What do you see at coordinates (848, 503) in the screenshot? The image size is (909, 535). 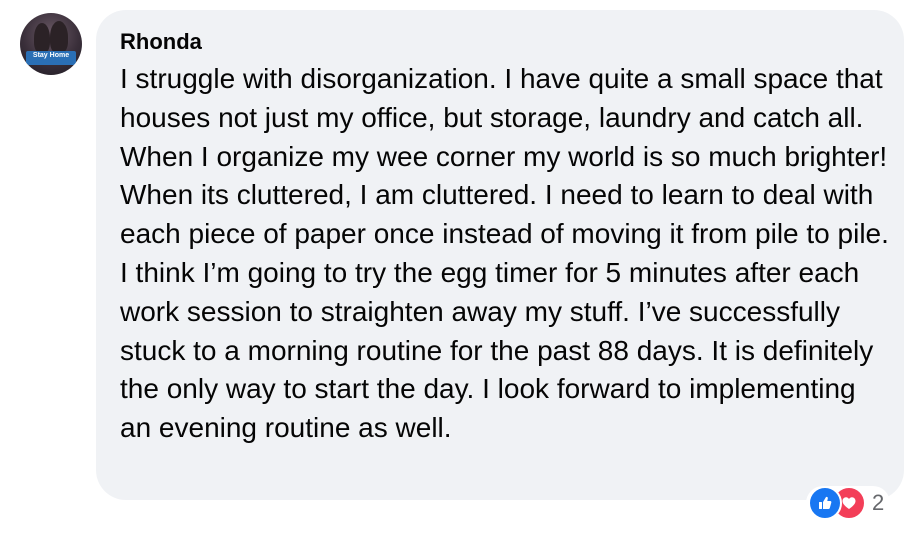 I see `reactions-summary: 2` at bounding box center [848, 503].